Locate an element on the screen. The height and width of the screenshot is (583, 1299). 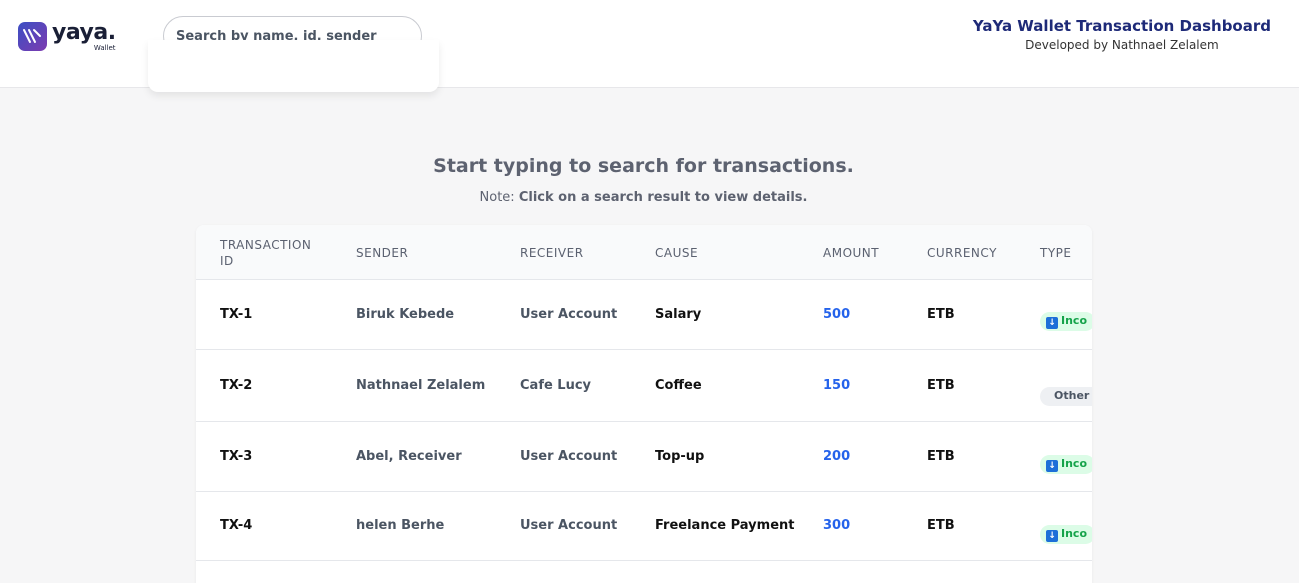
search-dropdown is located at coordinates (293, 66).